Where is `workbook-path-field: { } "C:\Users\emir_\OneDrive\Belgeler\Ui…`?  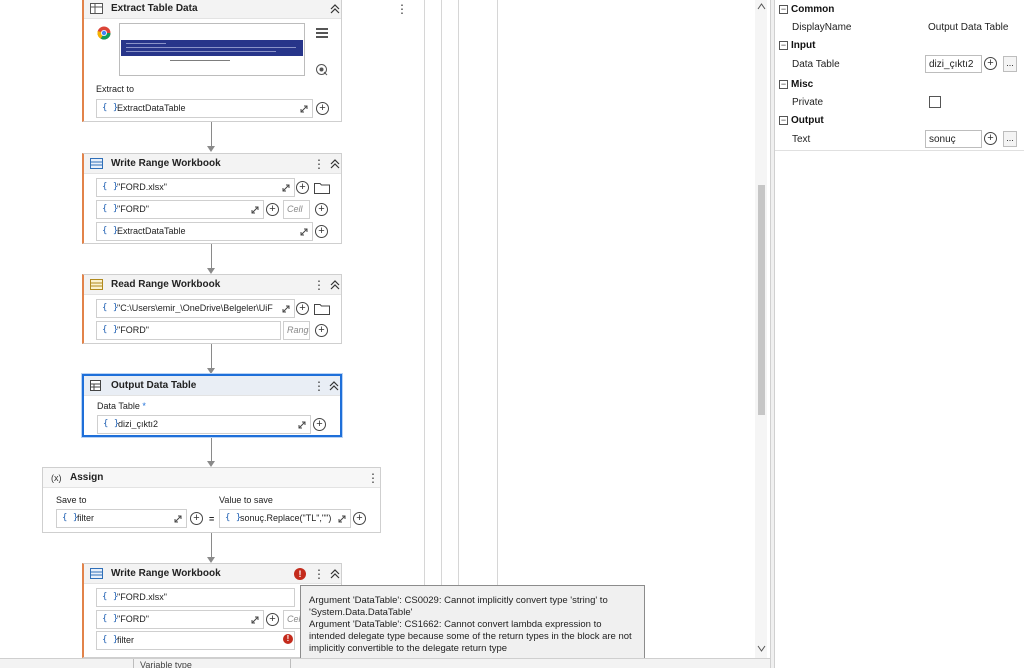 workbook-path-field: { } "C:\Users\emir_\OneDrive\Belgeler\Ui… is located at coordinates (195, 308).